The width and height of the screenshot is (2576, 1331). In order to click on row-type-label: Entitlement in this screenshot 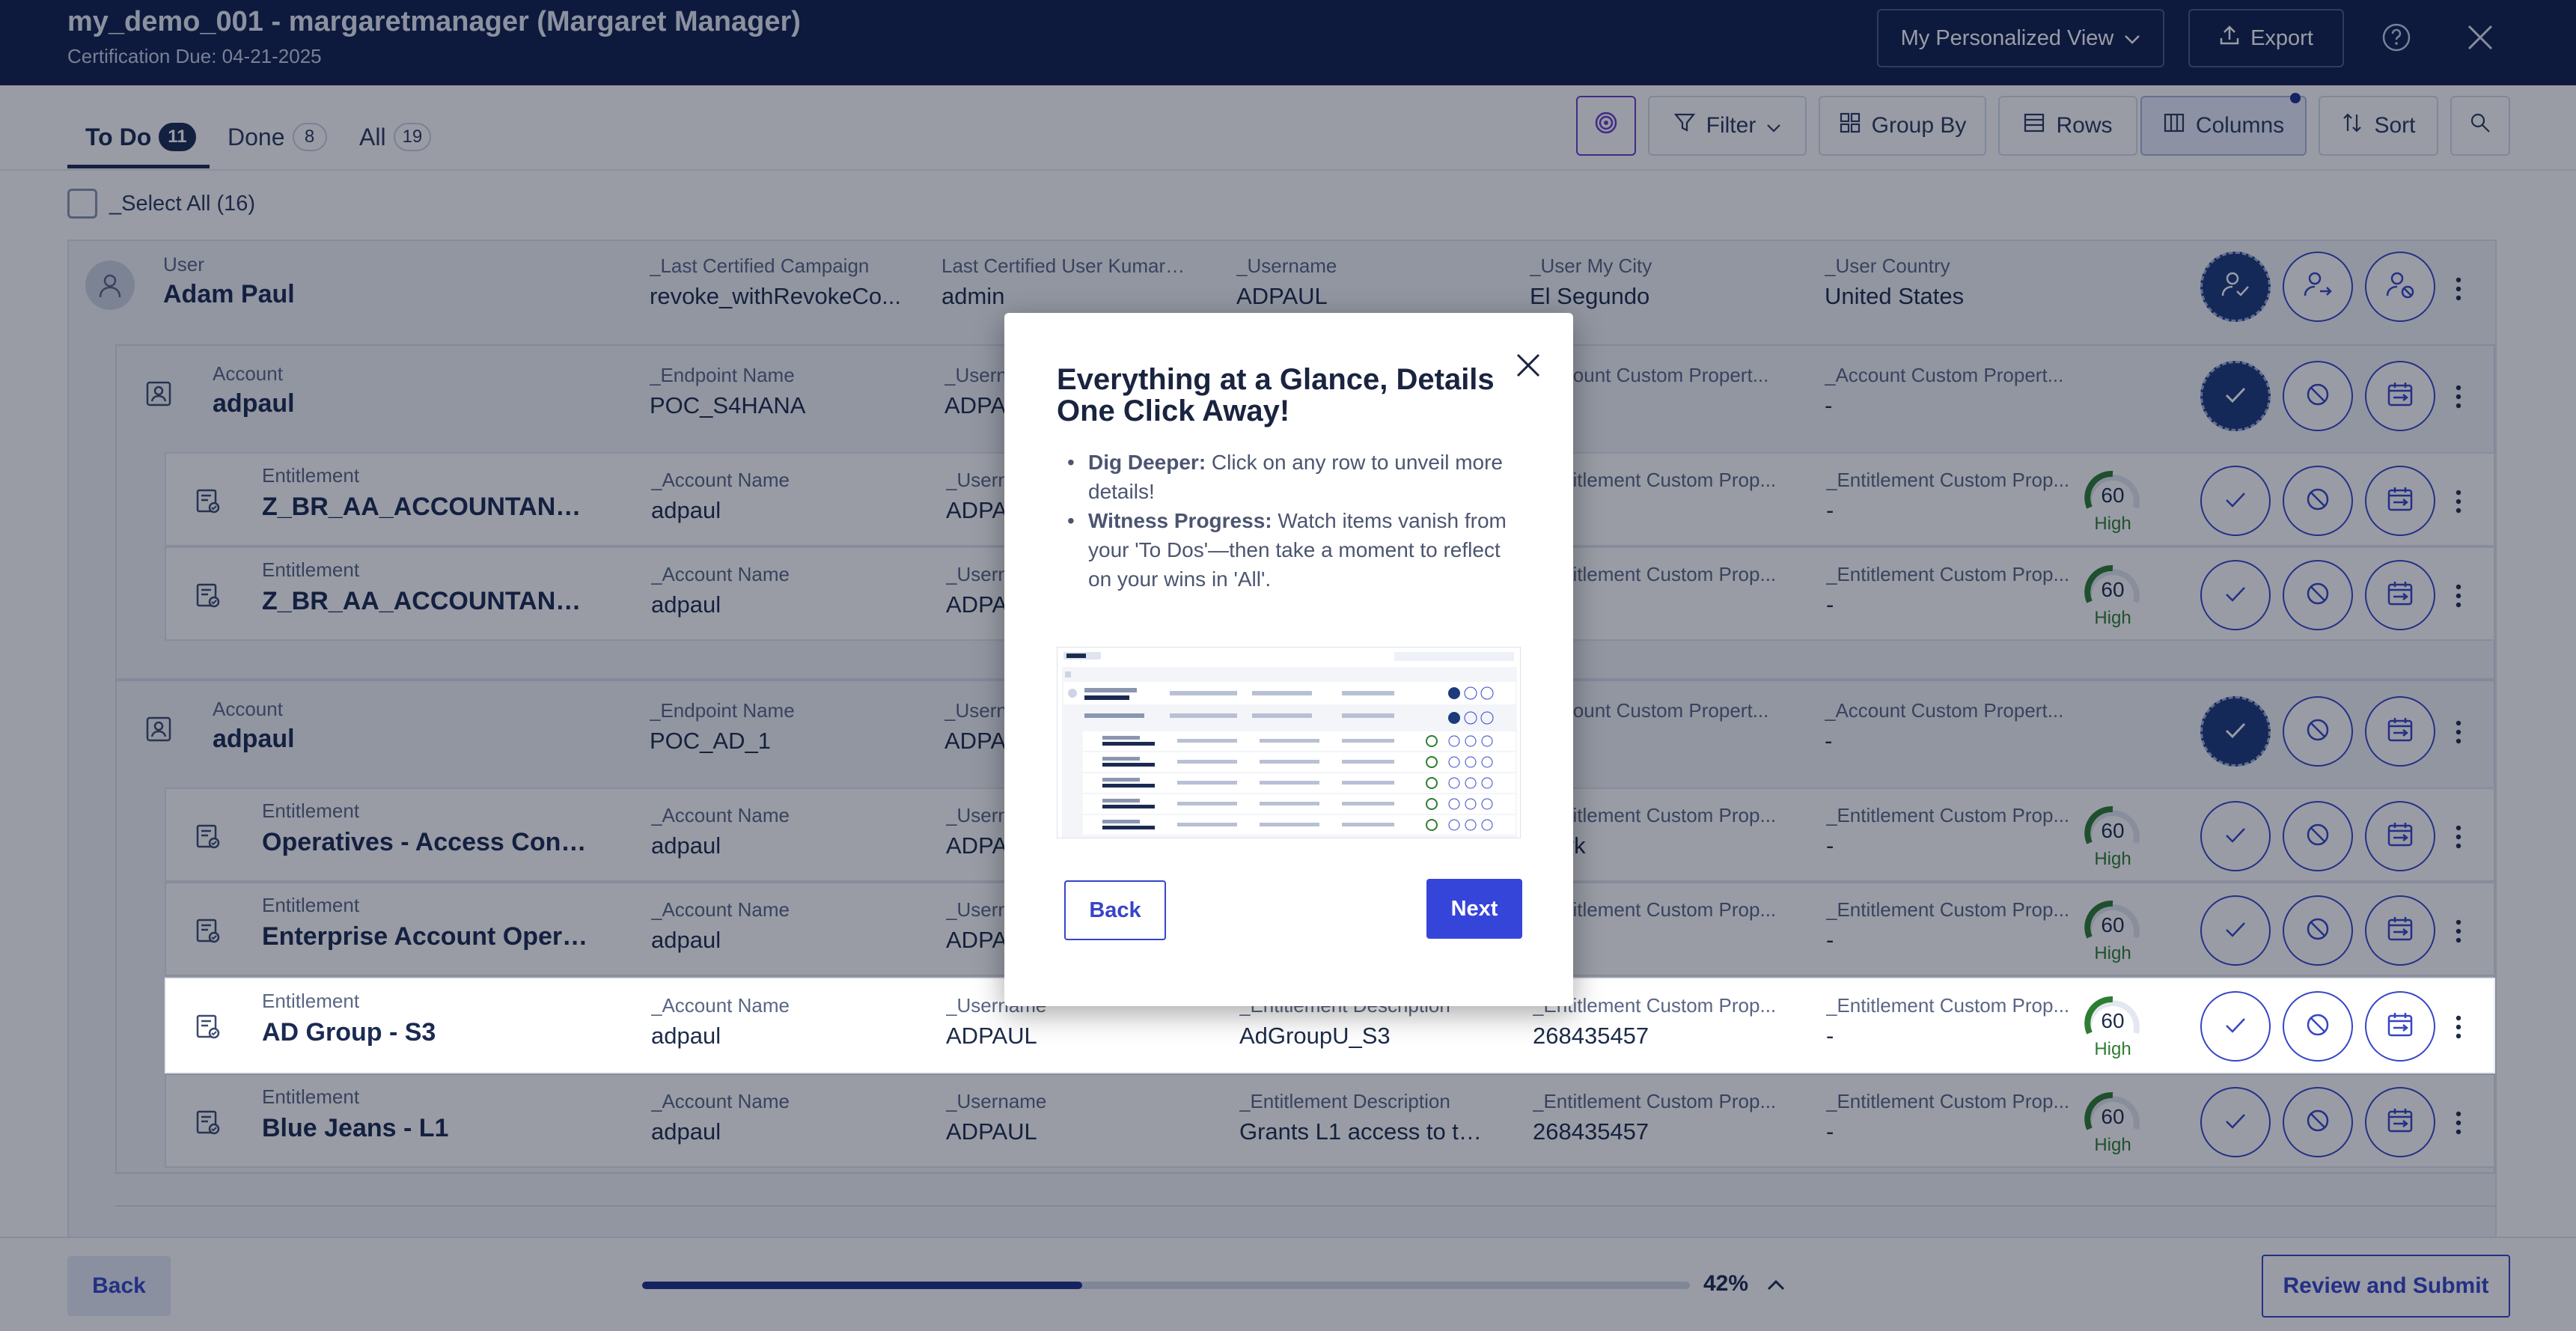, I will do `click(311, 1001)`.